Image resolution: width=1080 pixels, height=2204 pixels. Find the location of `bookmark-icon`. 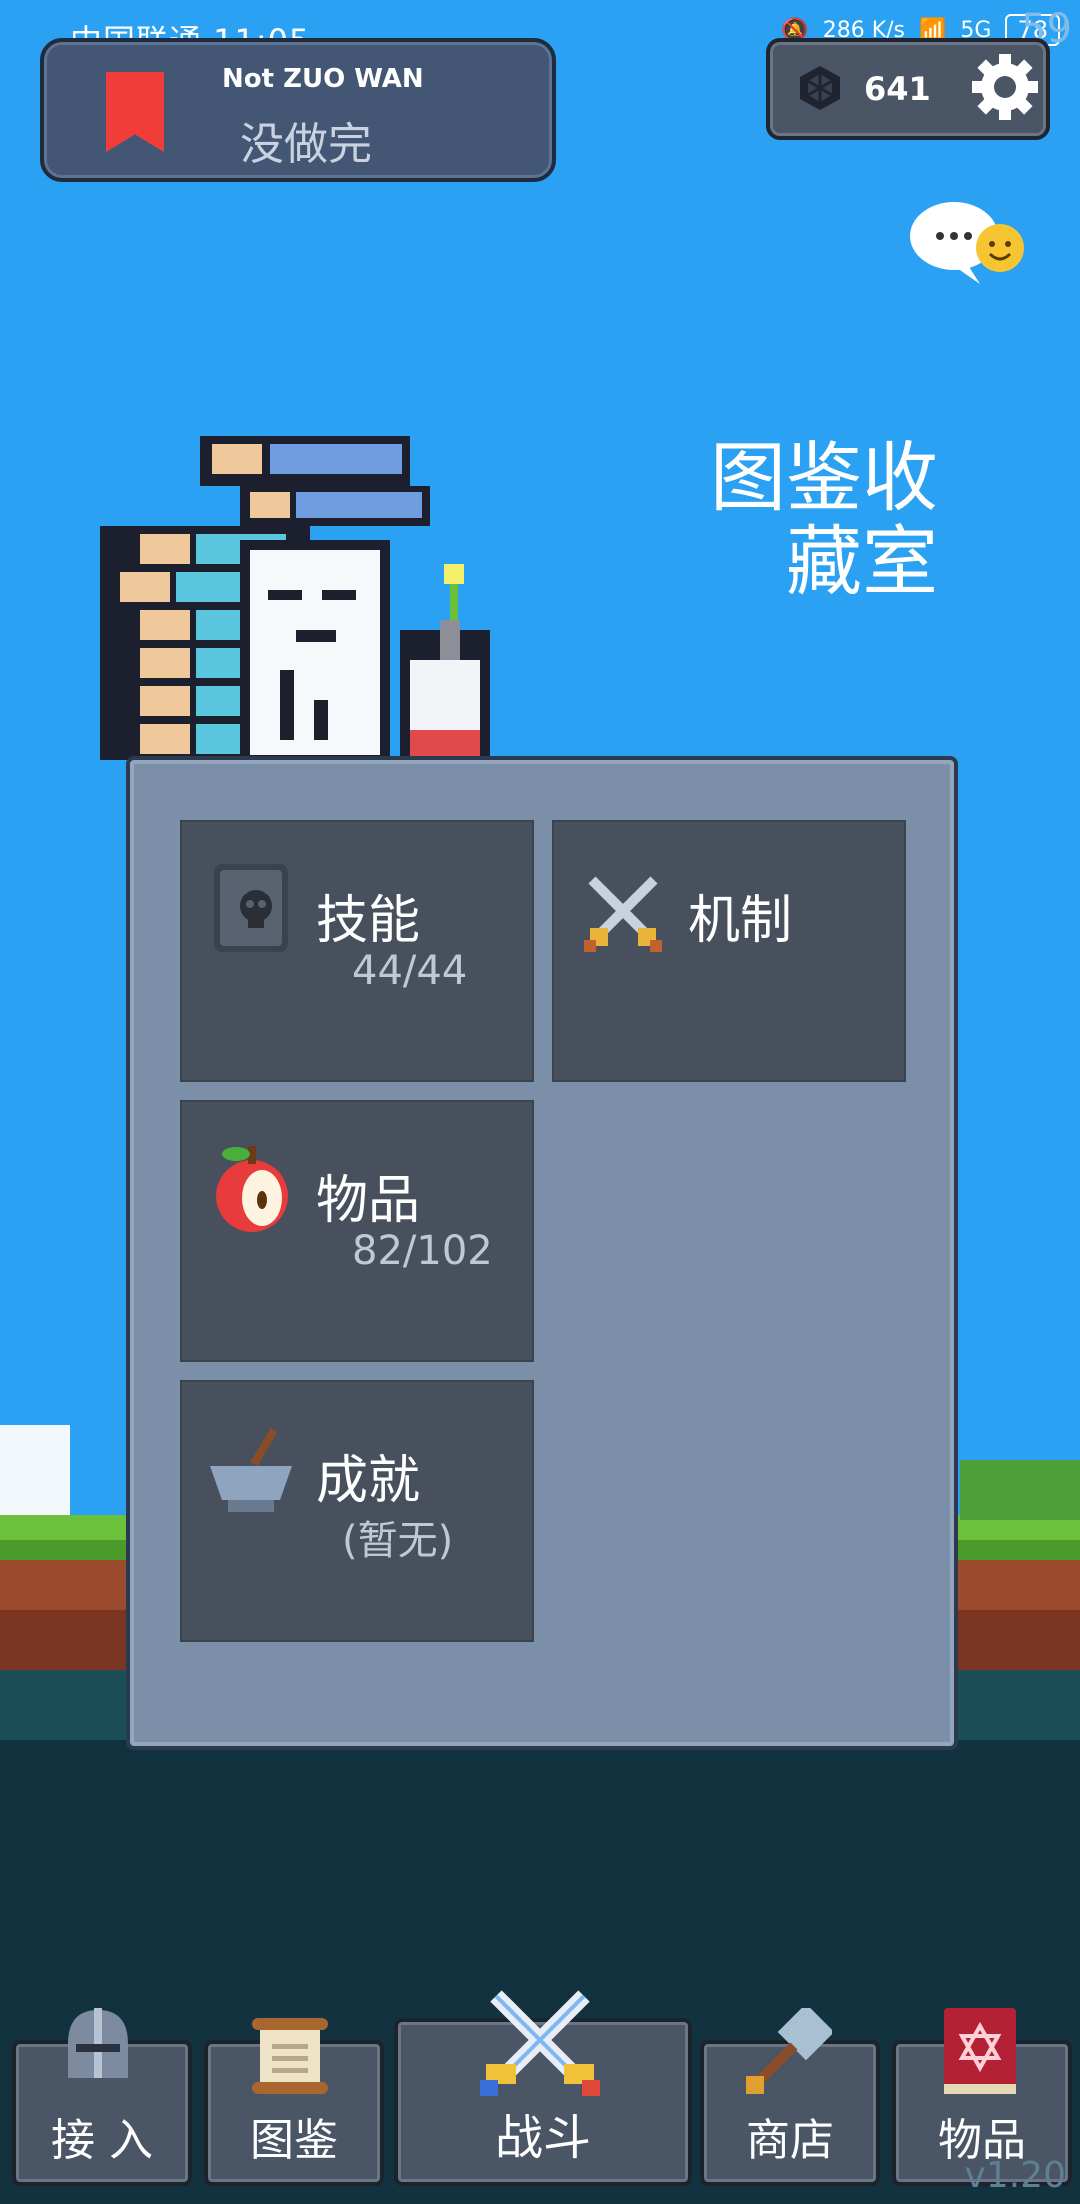

bookmark-icon is located at coordinates (135, 112).